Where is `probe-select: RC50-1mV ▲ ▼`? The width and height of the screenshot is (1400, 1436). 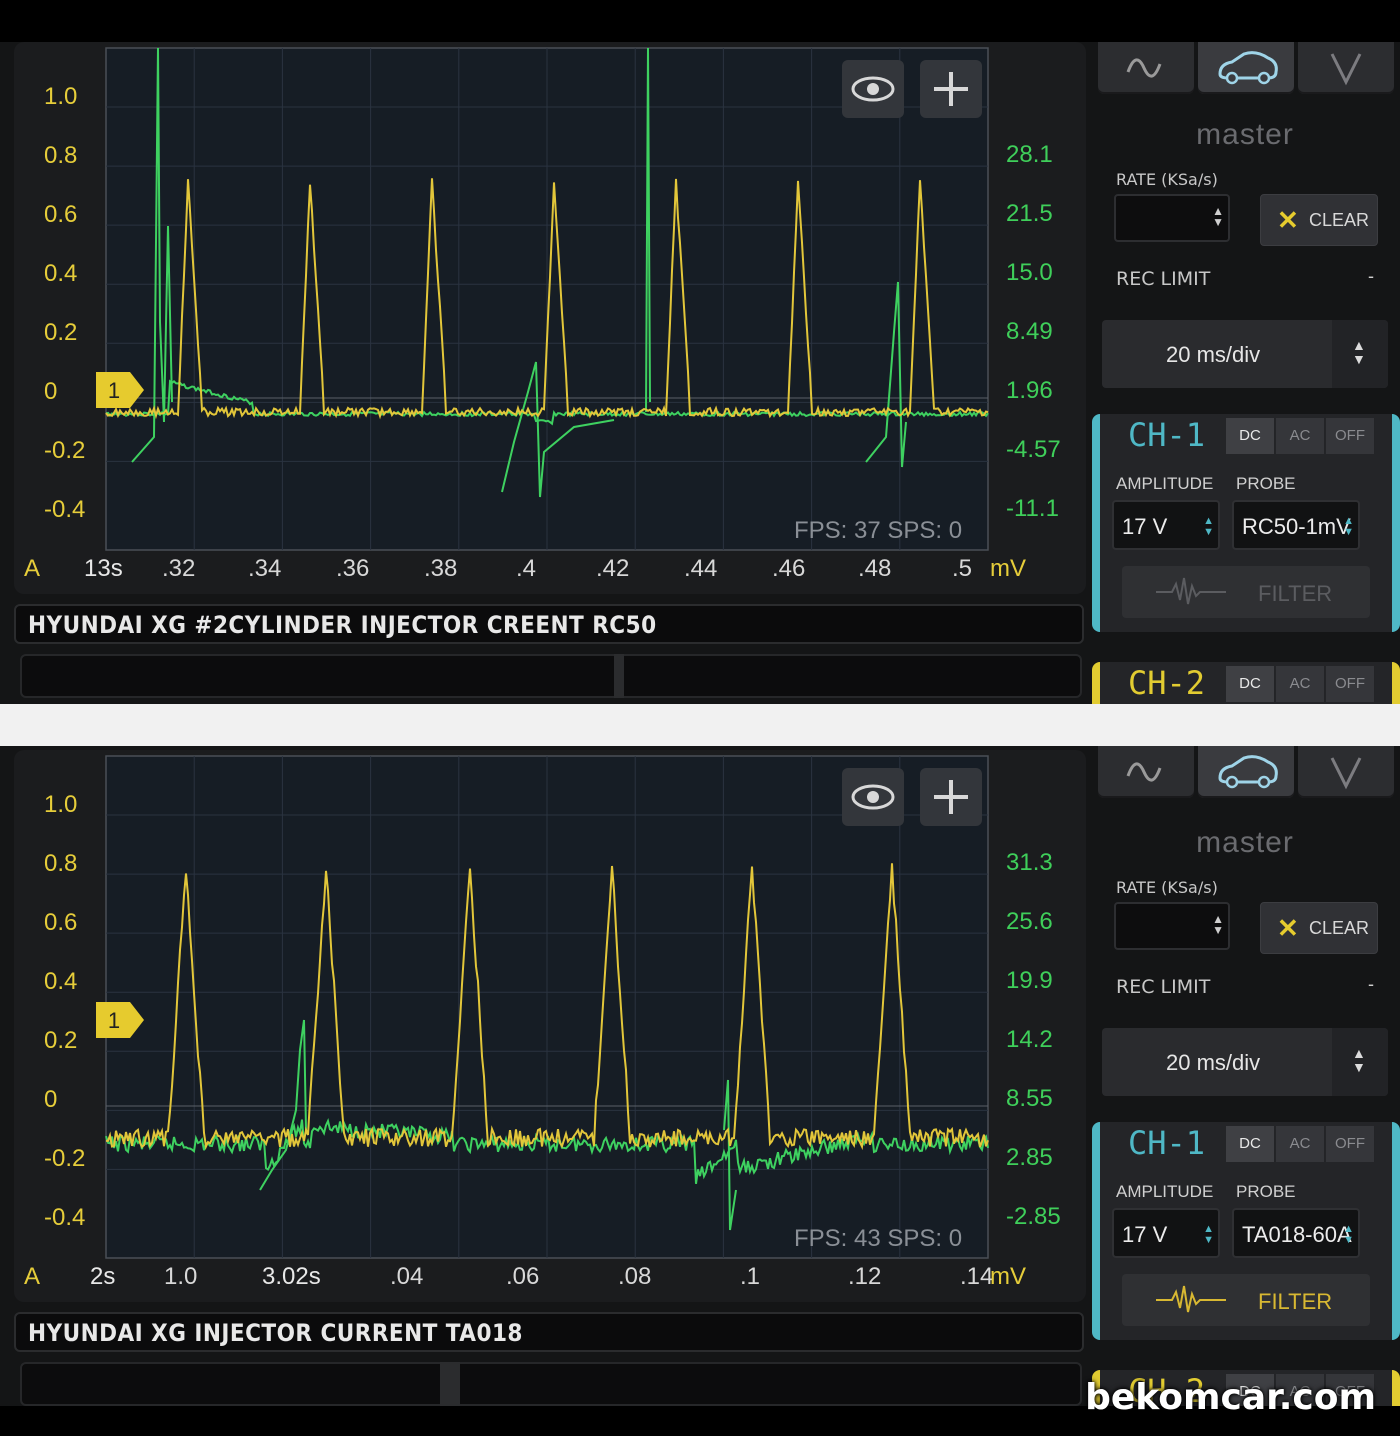 probe-select: RC50-1mV ▲ ▼ is located at coordinates (1296, 525).